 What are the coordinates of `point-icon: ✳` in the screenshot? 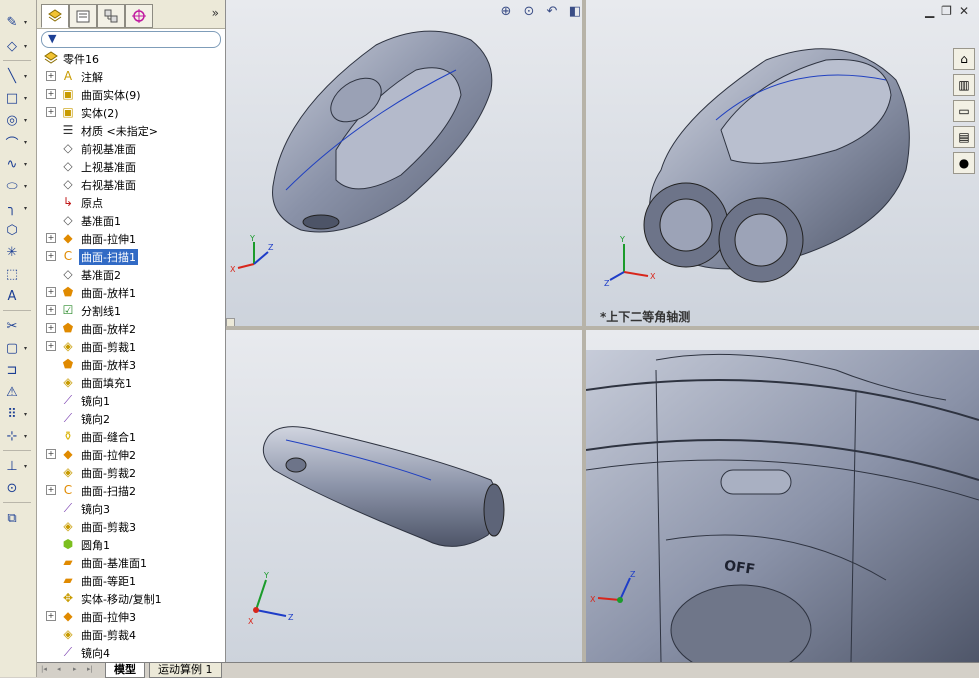 It's located at (12, 252).